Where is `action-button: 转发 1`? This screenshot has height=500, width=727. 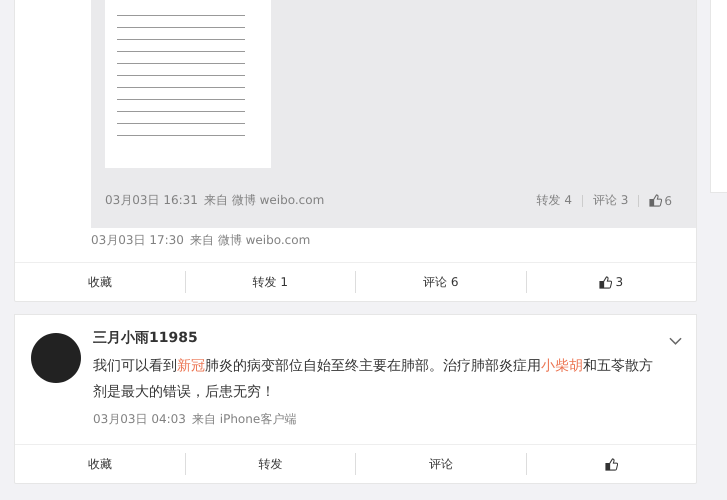
action-button: 转发 1 is located at coordinates (270, 282).